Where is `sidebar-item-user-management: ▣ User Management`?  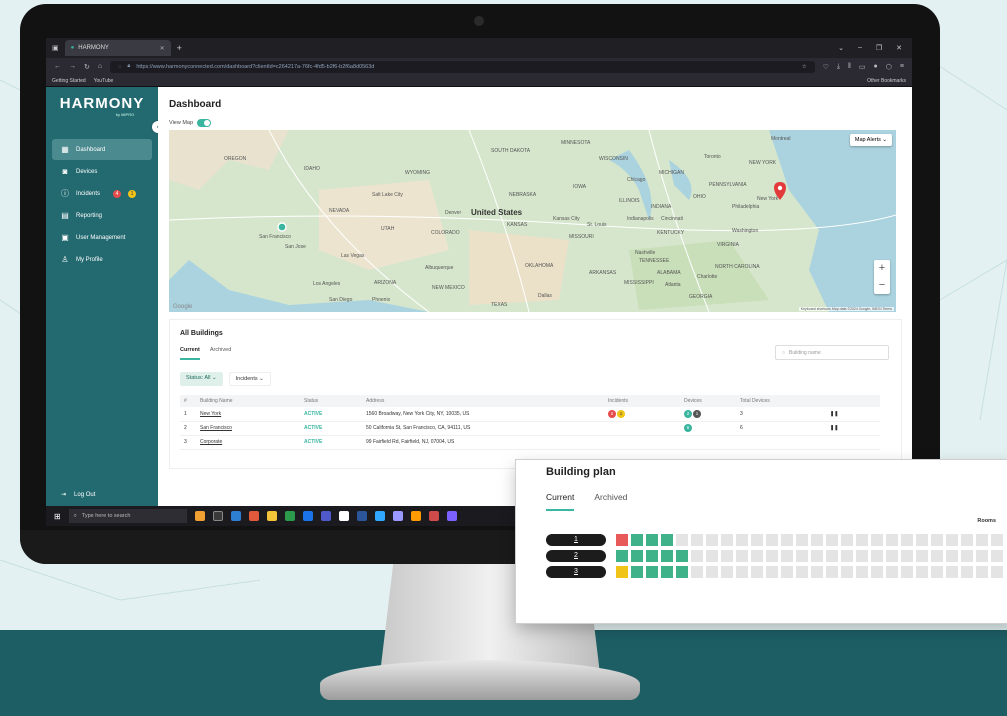 sidebar-item-user-management: ▣ User Management is located at coordinates (102, 237).